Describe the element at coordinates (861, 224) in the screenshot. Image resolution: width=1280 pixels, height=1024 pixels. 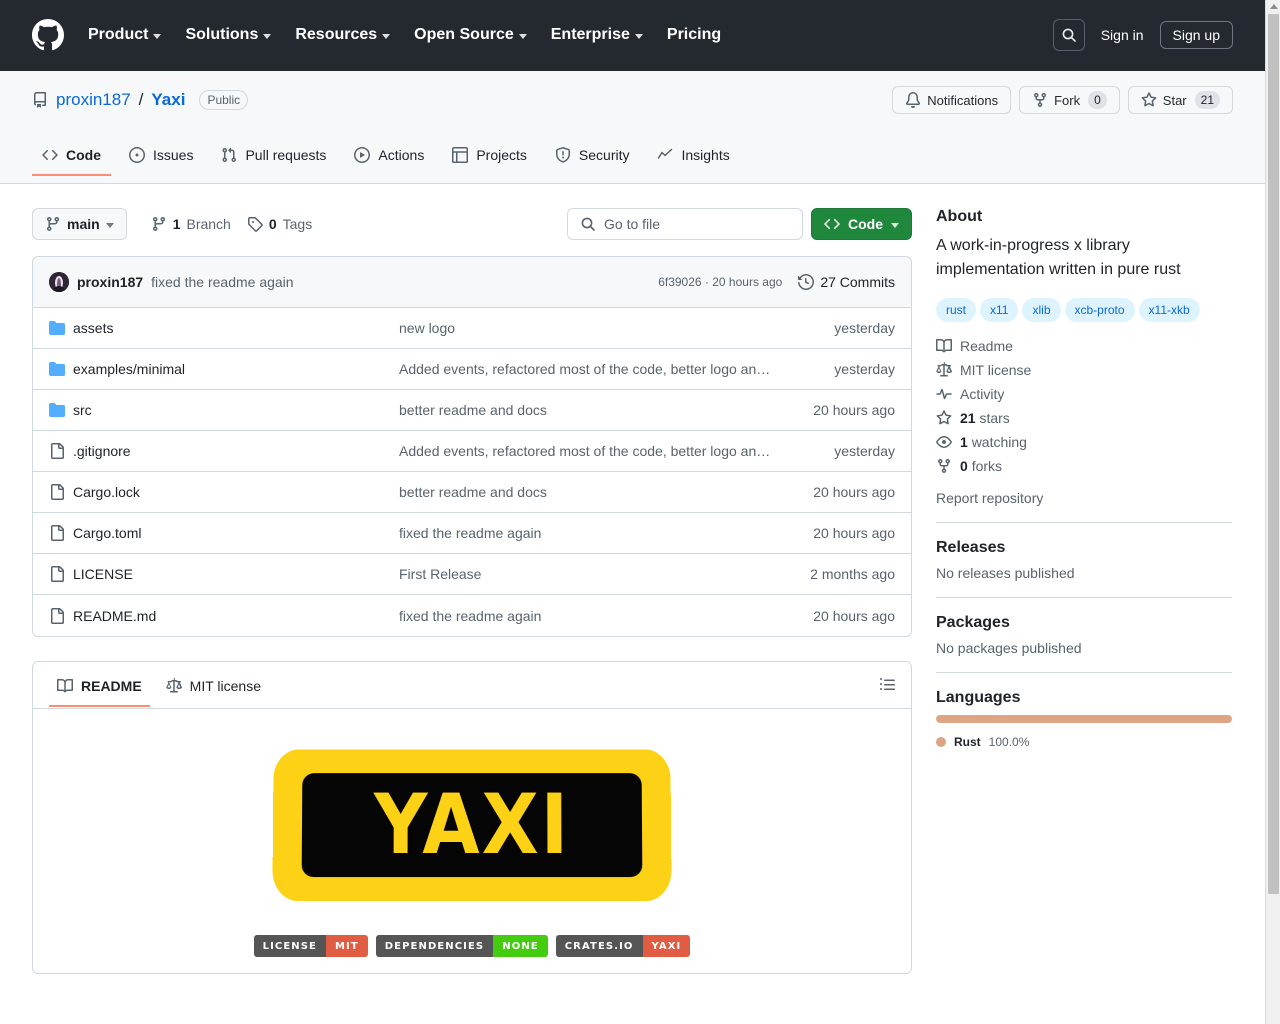
I see `code-download-button: Code` at that location.